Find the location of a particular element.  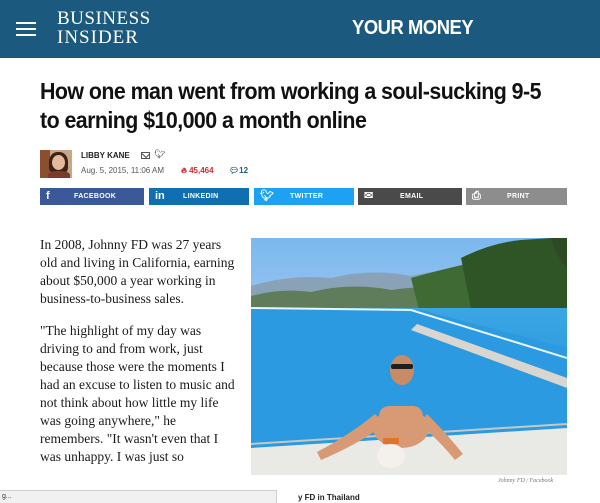

views-count: 🔥︎ 45,464 is located at coordinates (197, 170).